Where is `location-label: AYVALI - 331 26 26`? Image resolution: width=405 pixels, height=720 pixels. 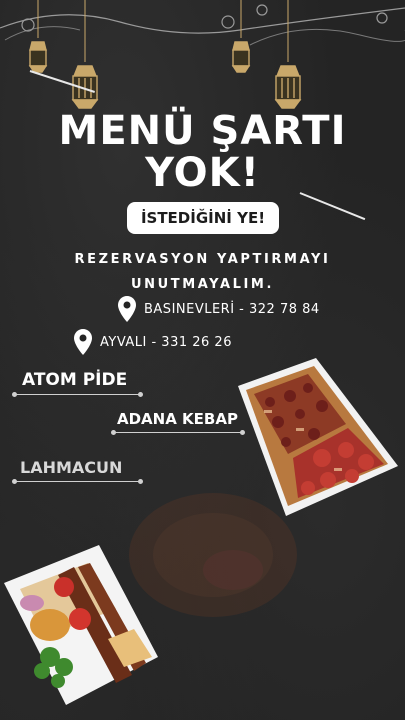
location-label: AYVALI - 331 26 26 is located at coordinates (166, 342).